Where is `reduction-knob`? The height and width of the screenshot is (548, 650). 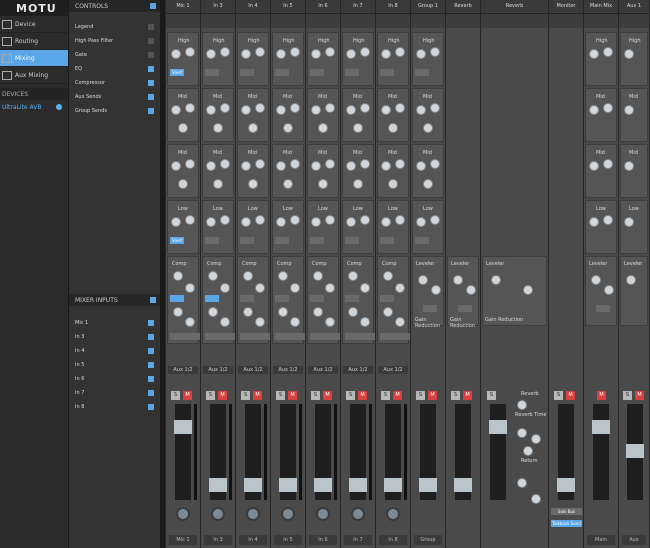
reduction-knob is located at coordinates (528, 290).